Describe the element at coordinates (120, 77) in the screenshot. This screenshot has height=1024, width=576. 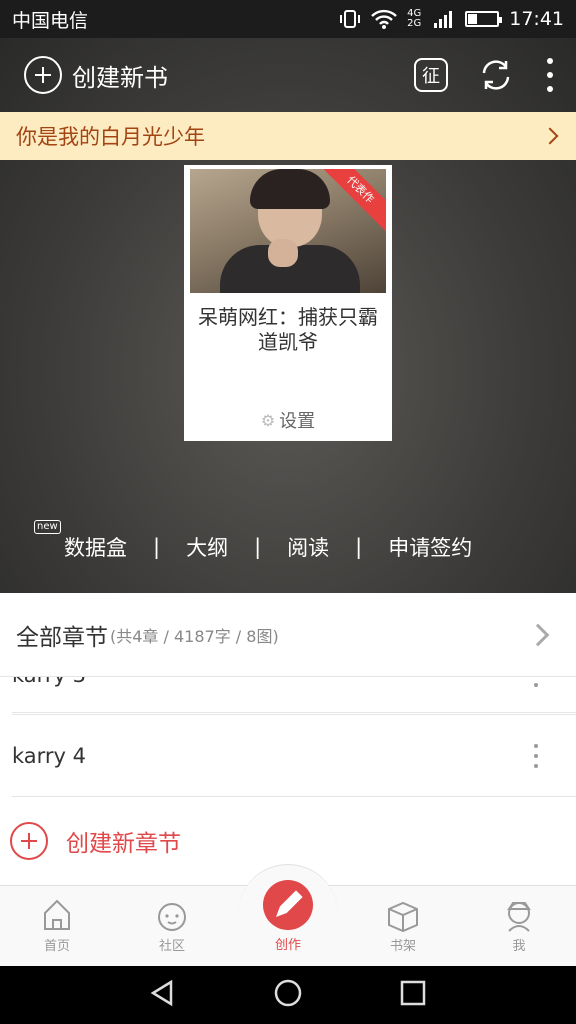
I see `create-book-label: 创建新书` at that location.